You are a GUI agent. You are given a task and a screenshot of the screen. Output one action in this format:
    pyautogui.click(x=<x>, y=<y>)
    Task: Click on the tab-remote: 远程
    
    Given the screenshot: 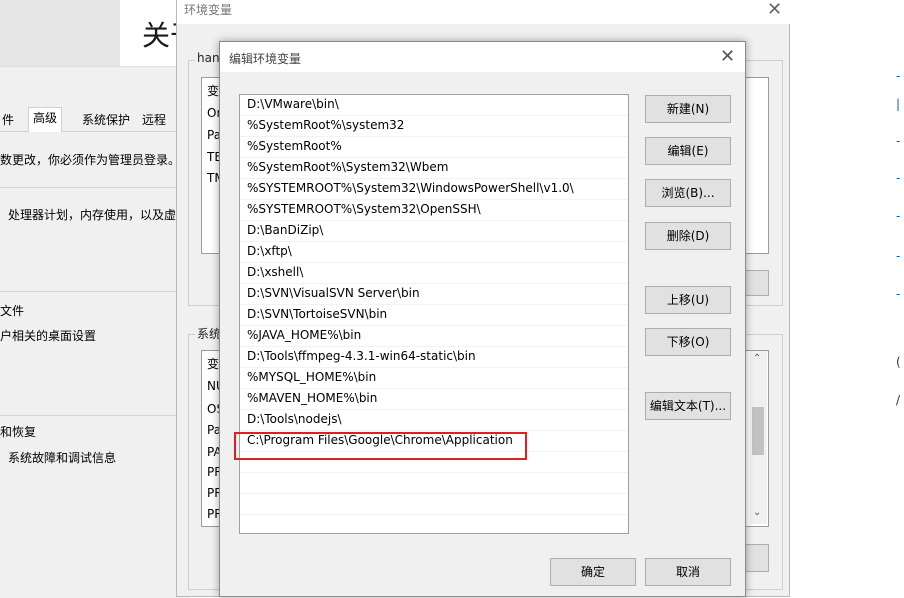 What is the action you would take?
    pyautogui.click(x=154, y=120)
    